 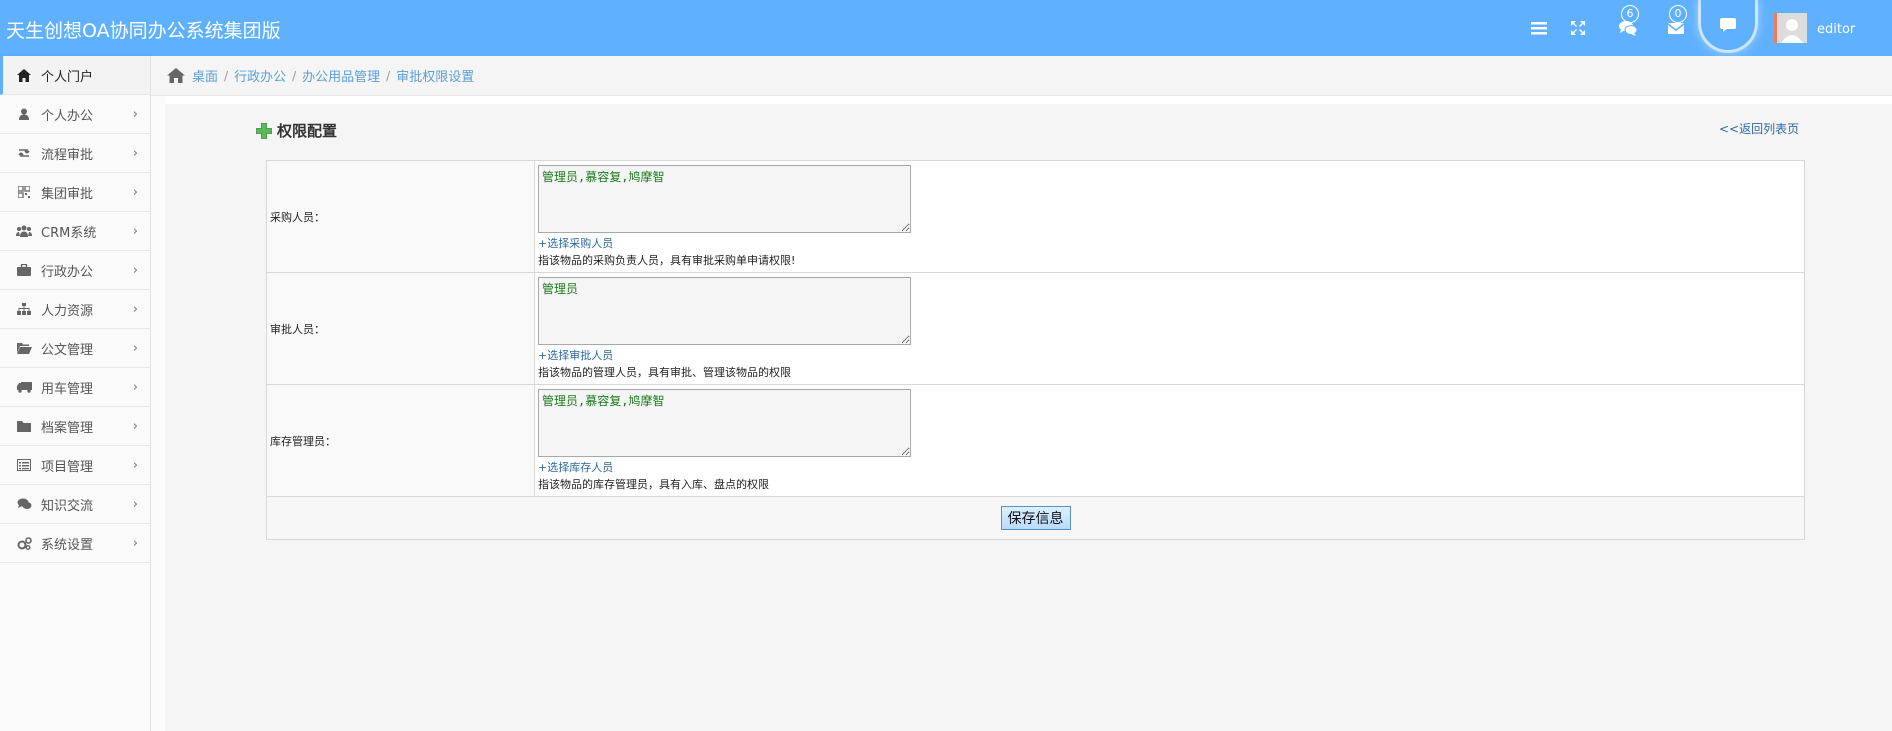 What do you see at coordinates (24, 387) in the screenshot?
I see `truck-icon` at bounding box center [24, 387].